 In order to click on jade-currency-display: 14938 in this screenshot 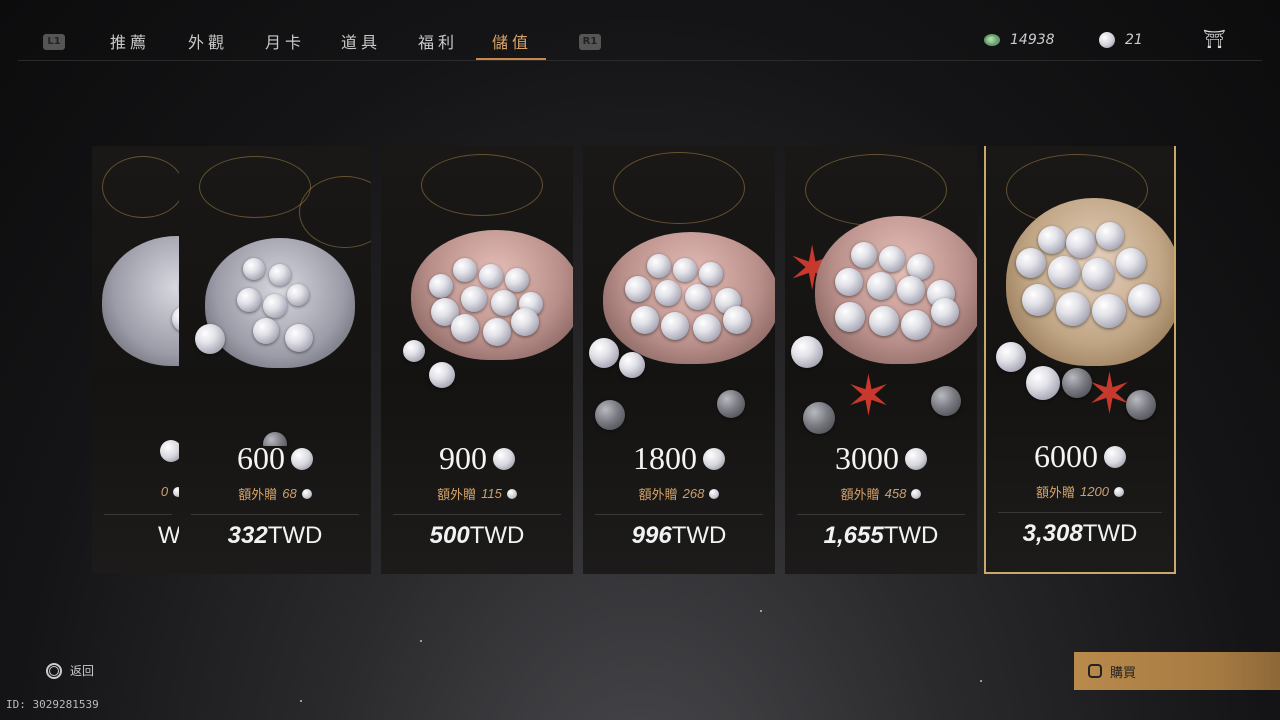, I will do `click(1019, 40)`.